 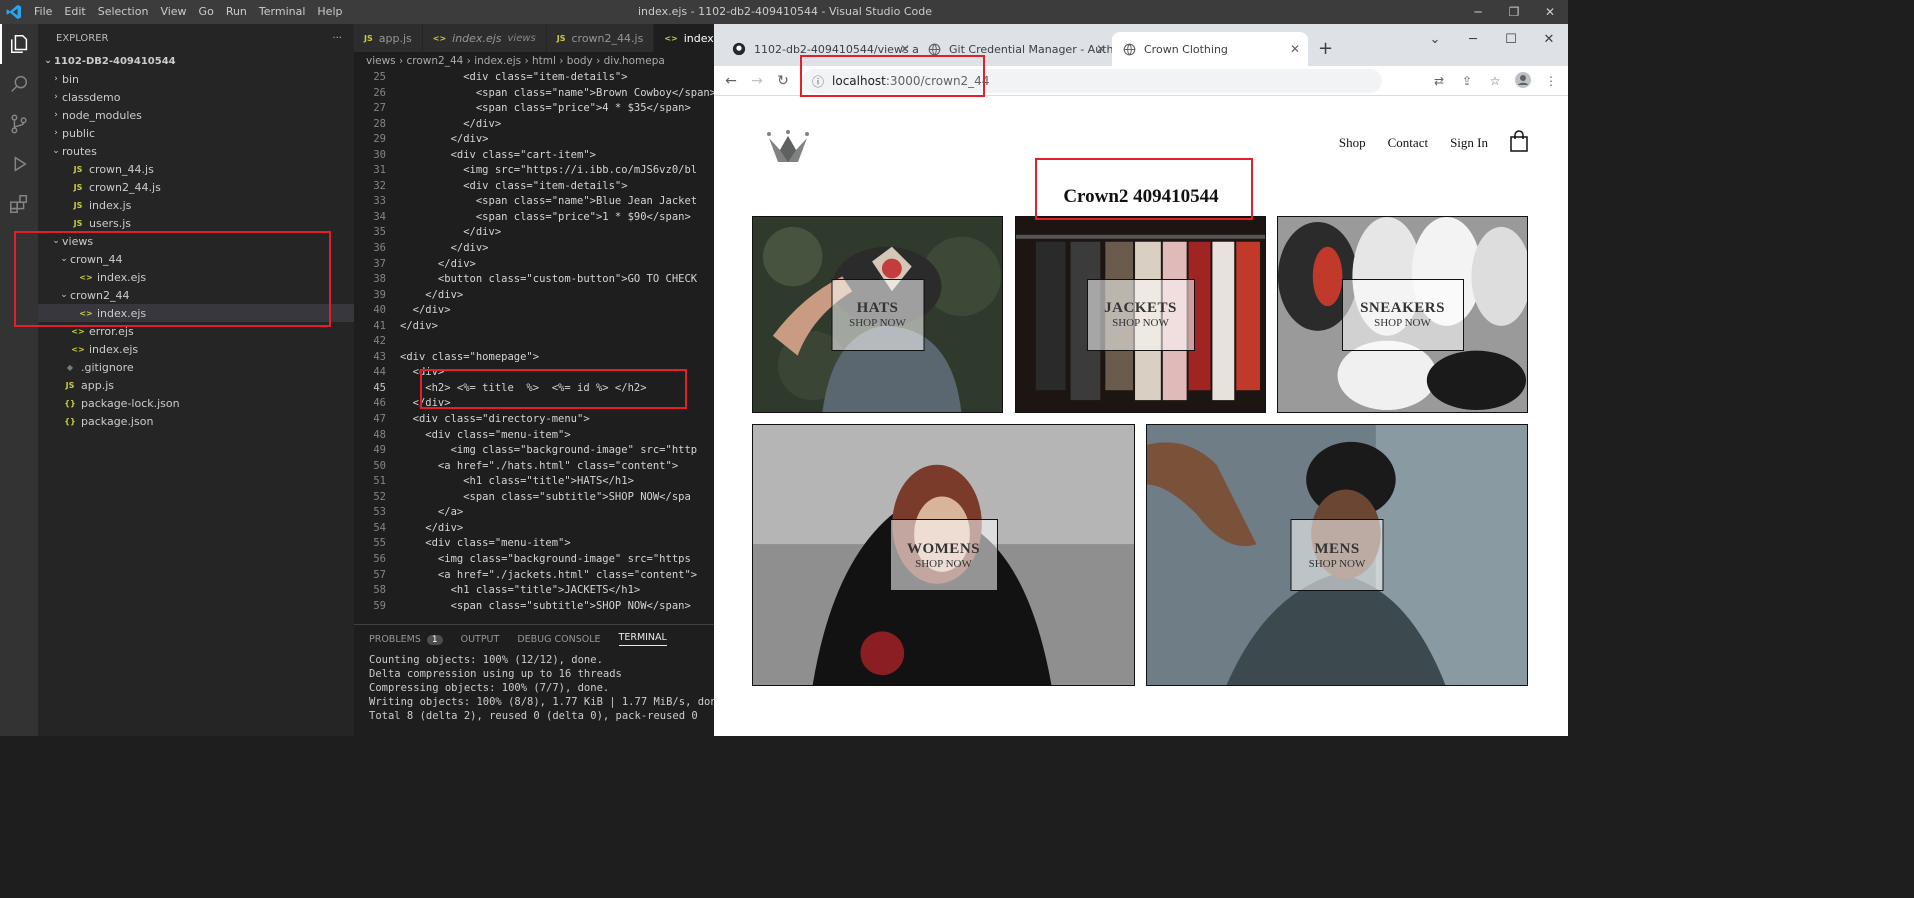 I want to click on code-line: 39 </div>, so click(x=534, y=296).